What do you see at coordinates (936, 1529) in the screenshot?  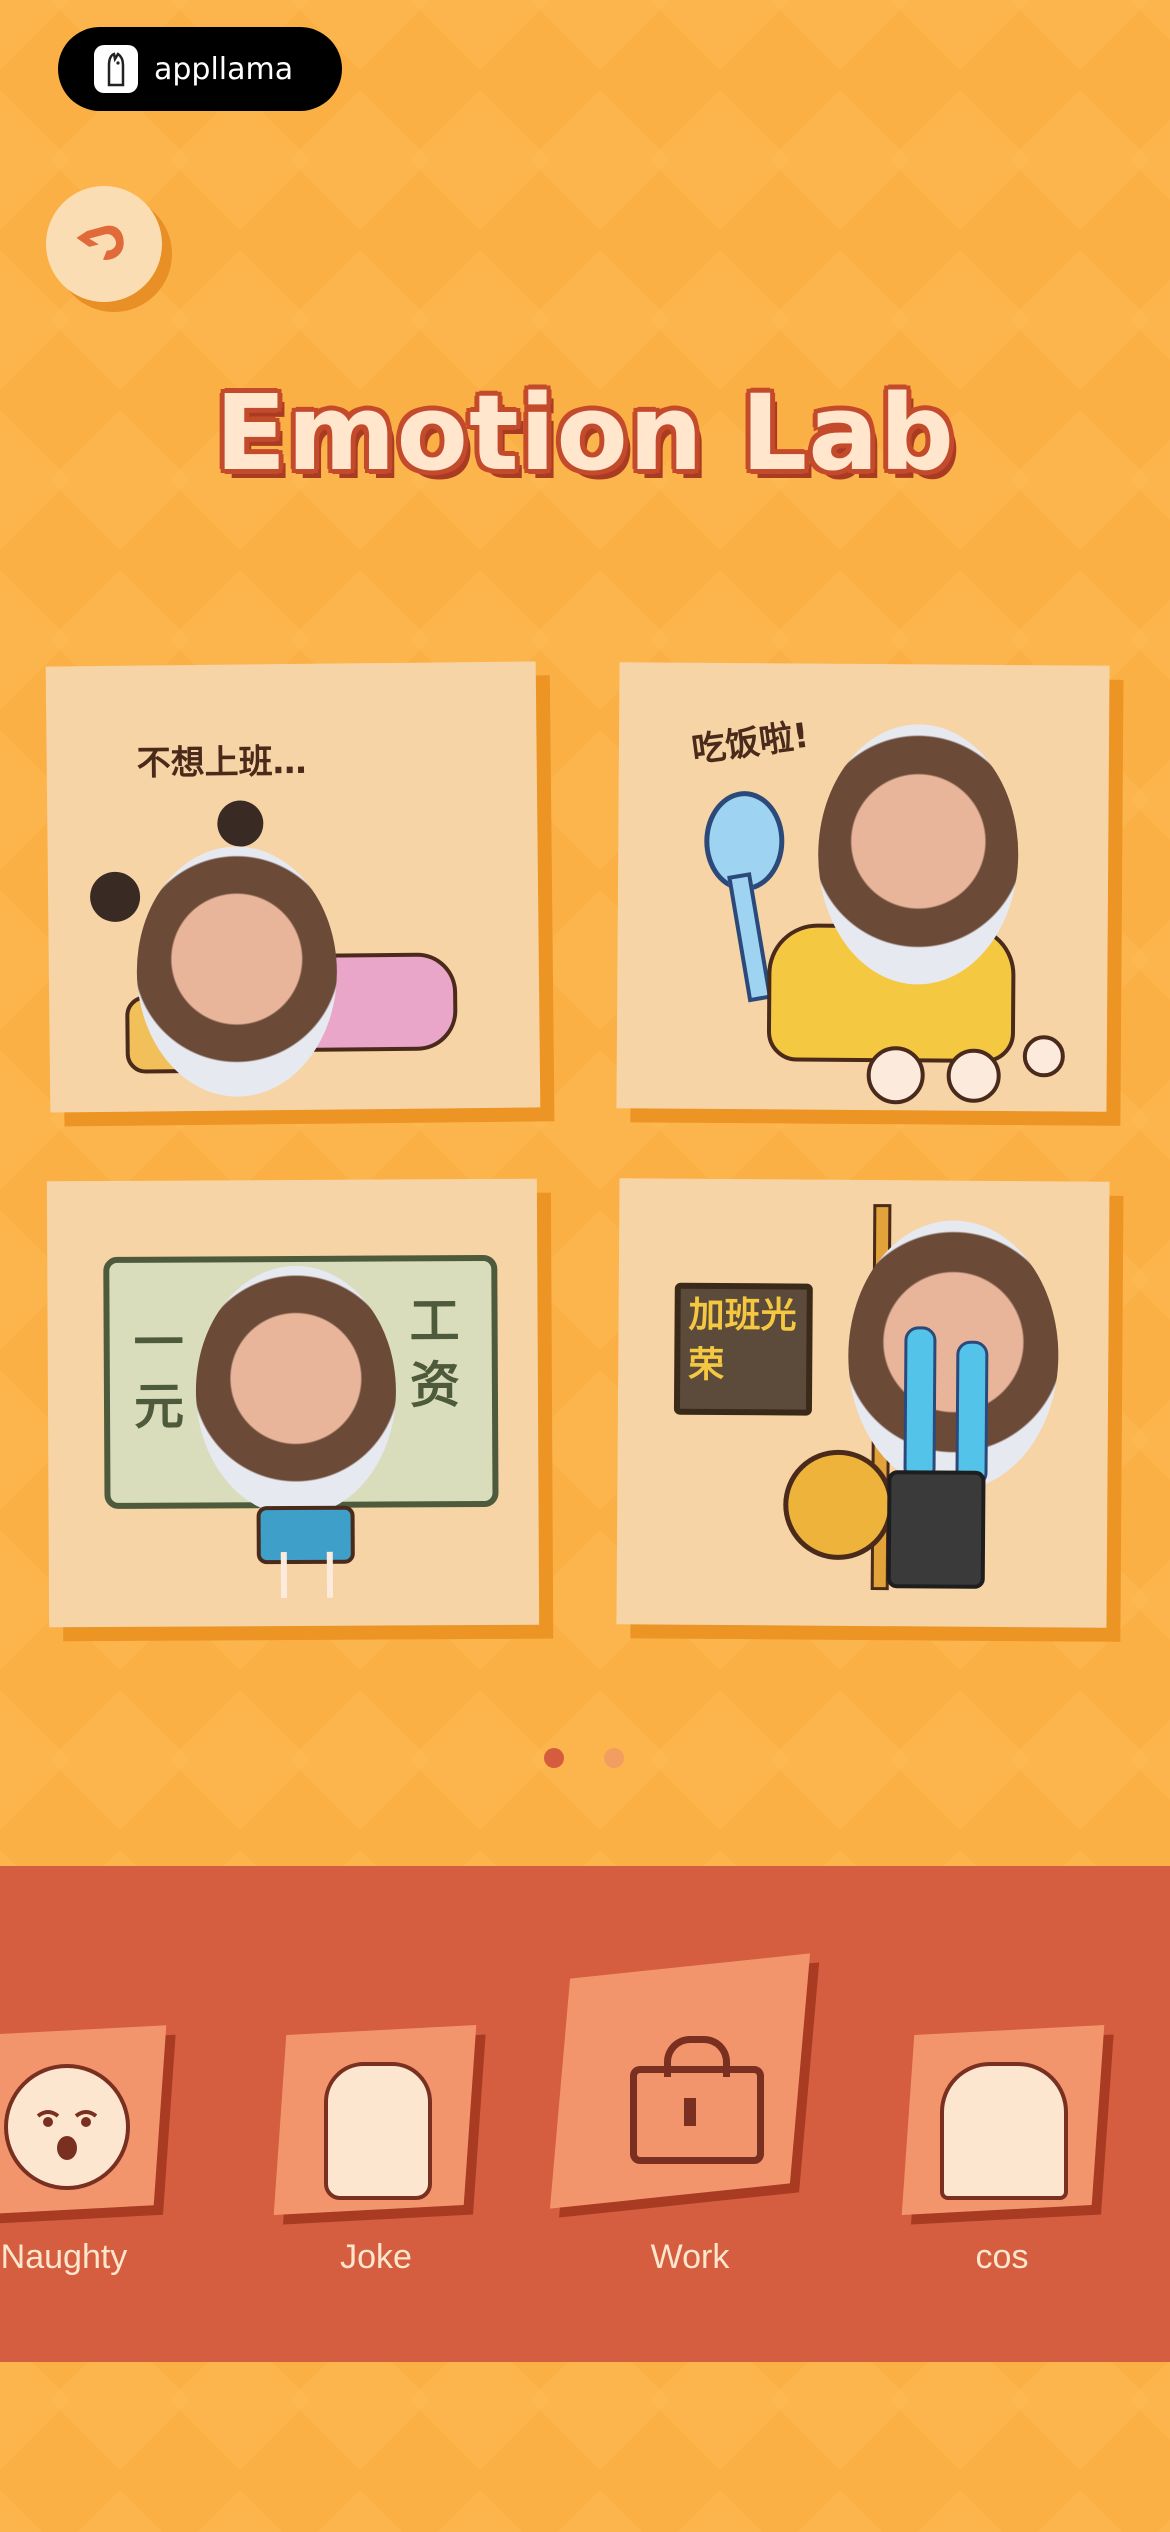 I see `suit-body` at bounding box center [936, 1529].